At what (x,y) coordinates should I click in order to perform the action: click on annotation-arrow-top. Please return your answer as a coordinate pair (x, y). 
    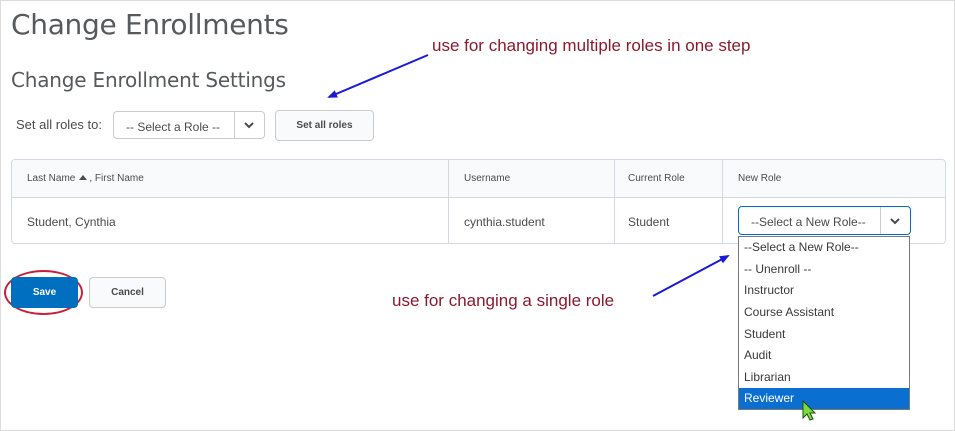
    Looking at the image, I should click on (378, 76).